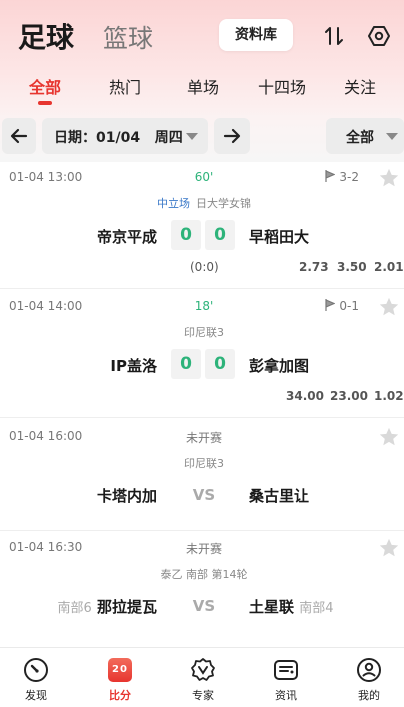  Describe the element at coordinates (352, 267) in the screenshot. I see `odds-draw: 3.50` at that location.